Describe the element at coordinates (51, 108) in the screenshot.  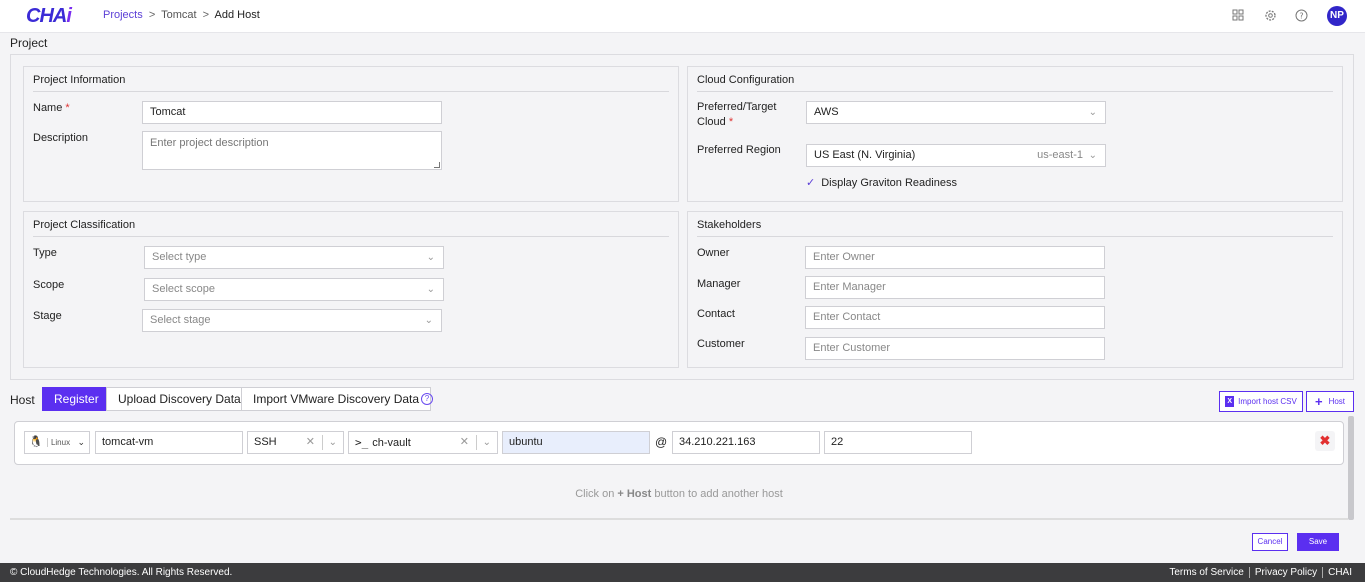
I see `name-label: Name *` at that location.